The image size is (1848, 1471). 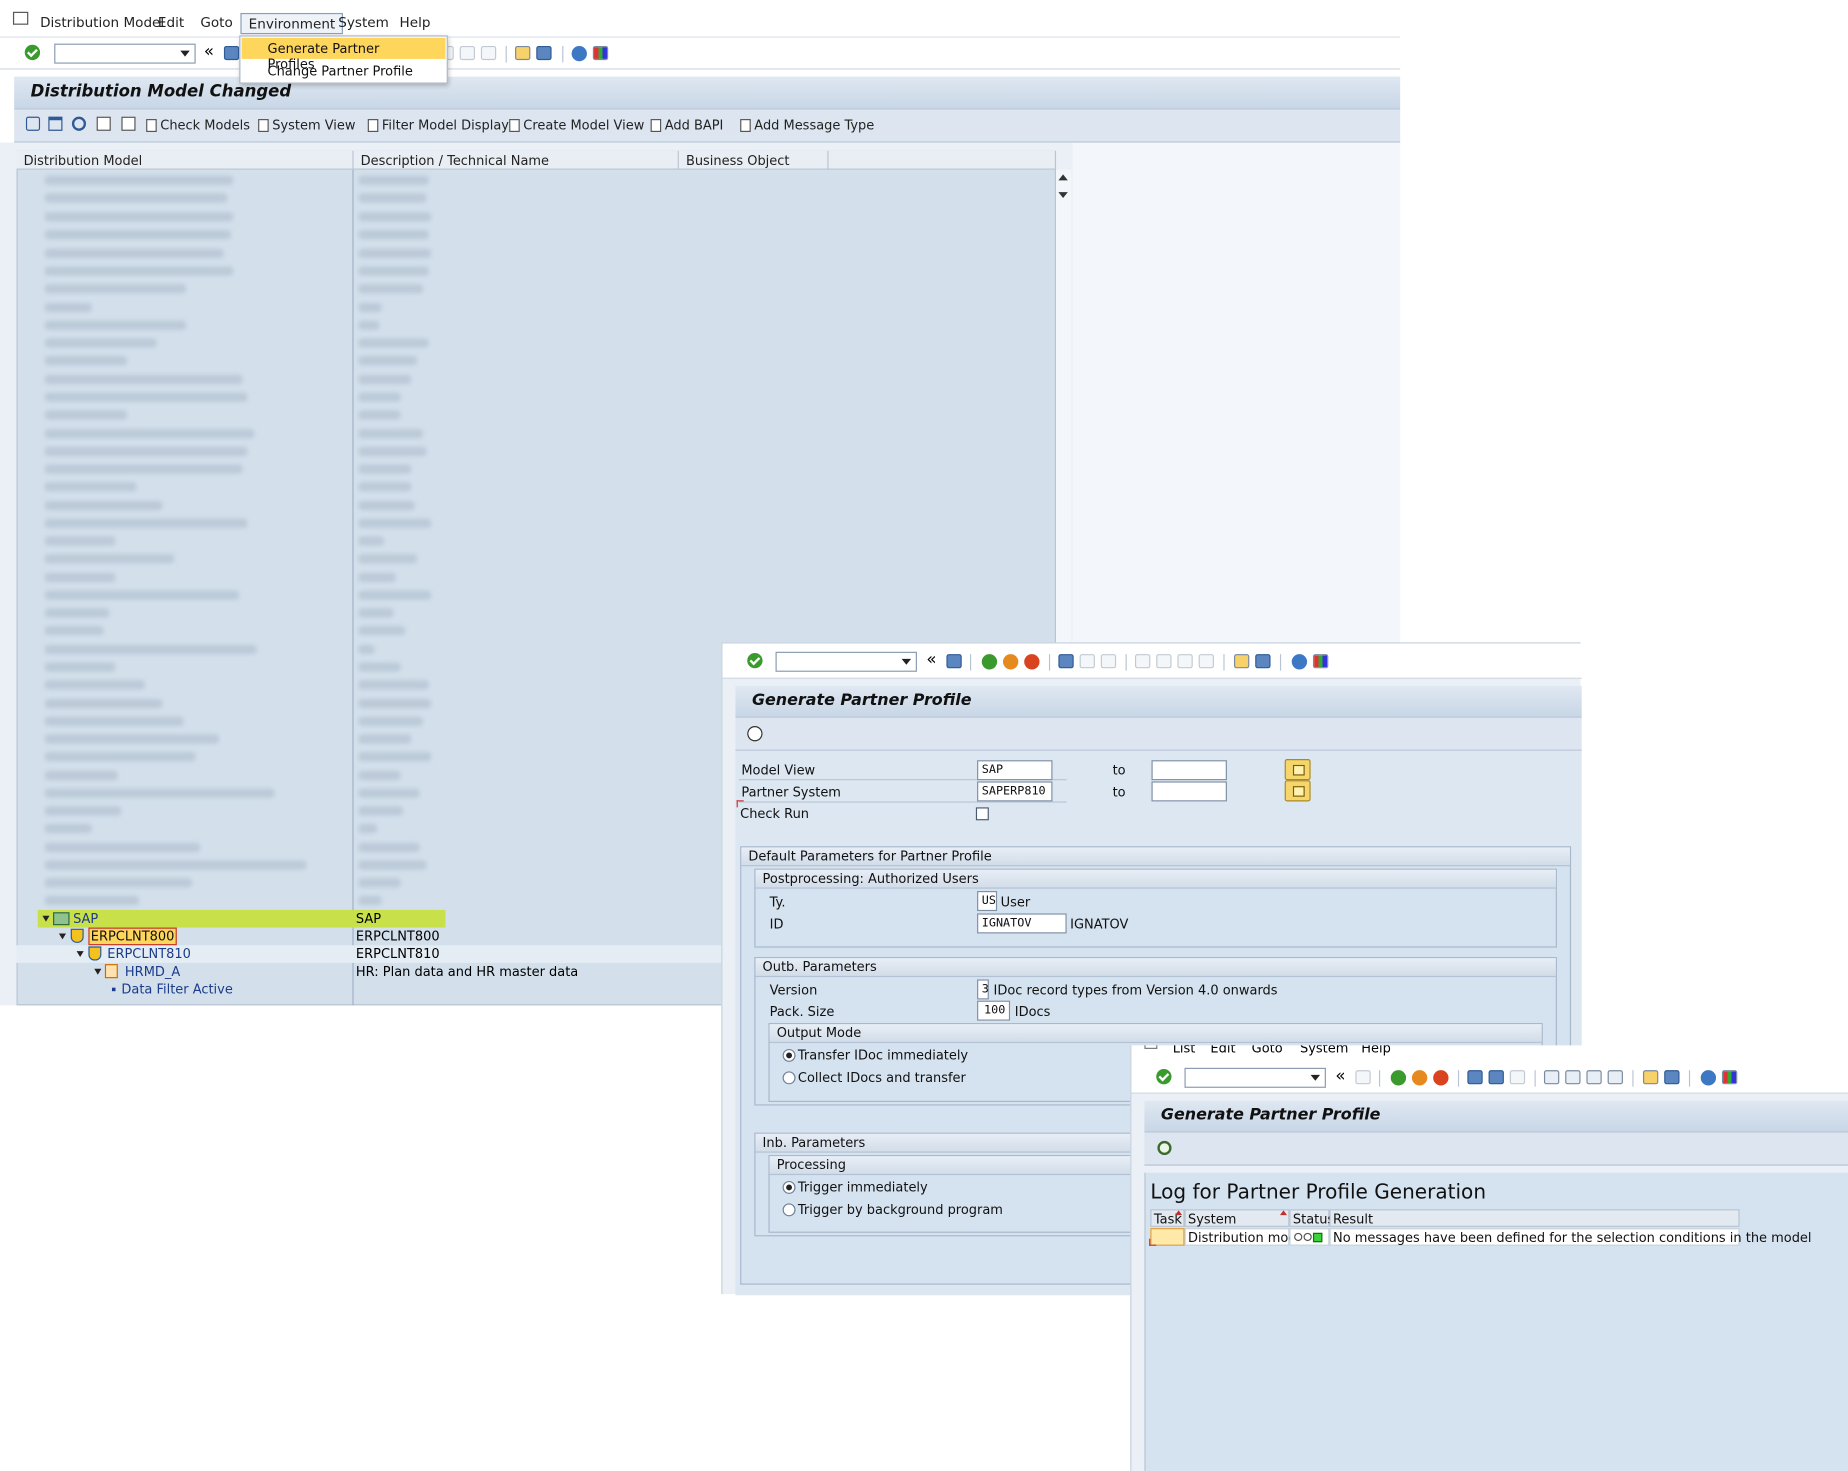 I want to click on execute-icon, so click(x=755, y=734).